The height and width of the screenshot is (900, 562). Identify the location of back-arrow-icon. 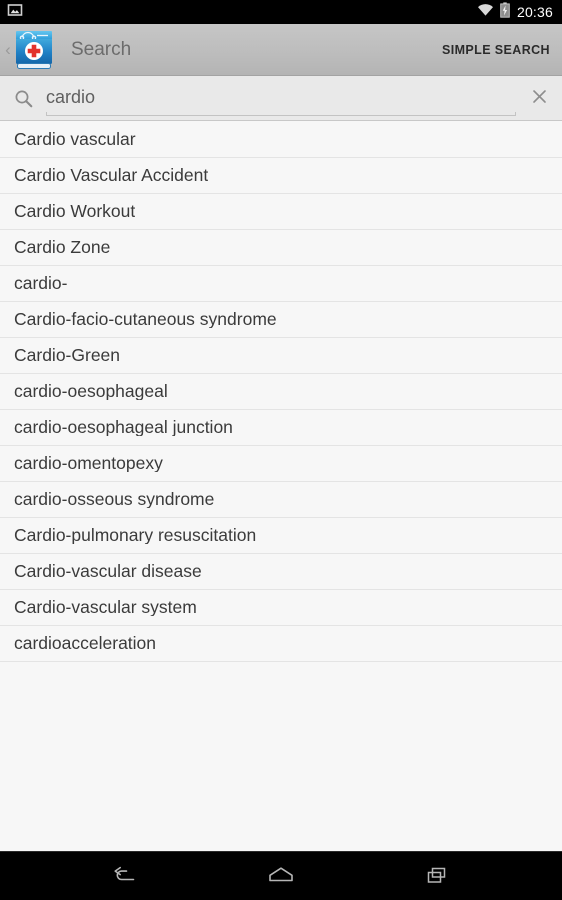
(125, 876).